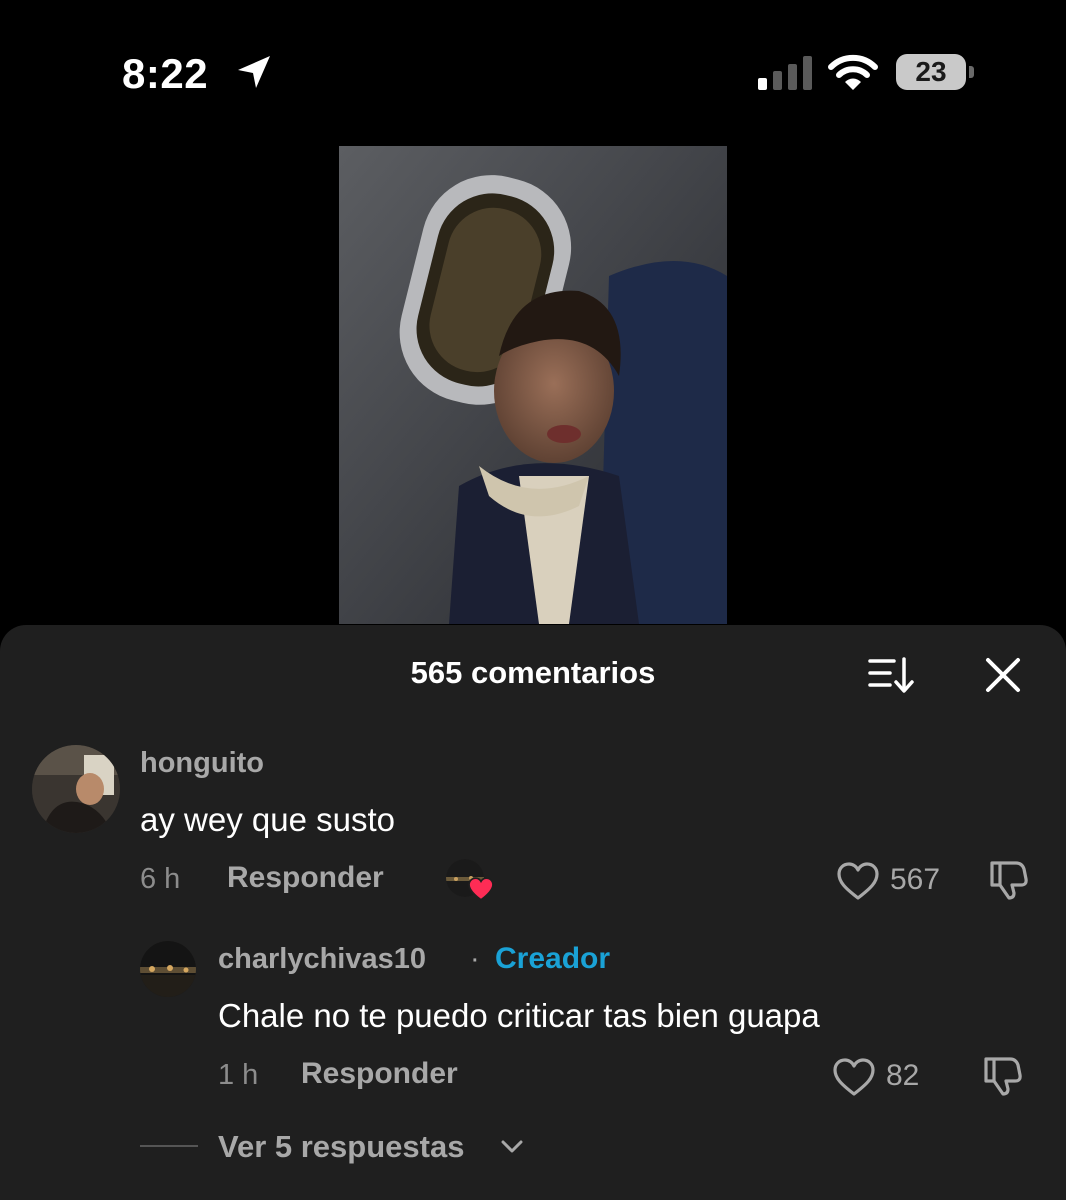  Describe the element at coordinates (322, 959) in the screenshot. I see `reply-username: charlychivas10` at that location.